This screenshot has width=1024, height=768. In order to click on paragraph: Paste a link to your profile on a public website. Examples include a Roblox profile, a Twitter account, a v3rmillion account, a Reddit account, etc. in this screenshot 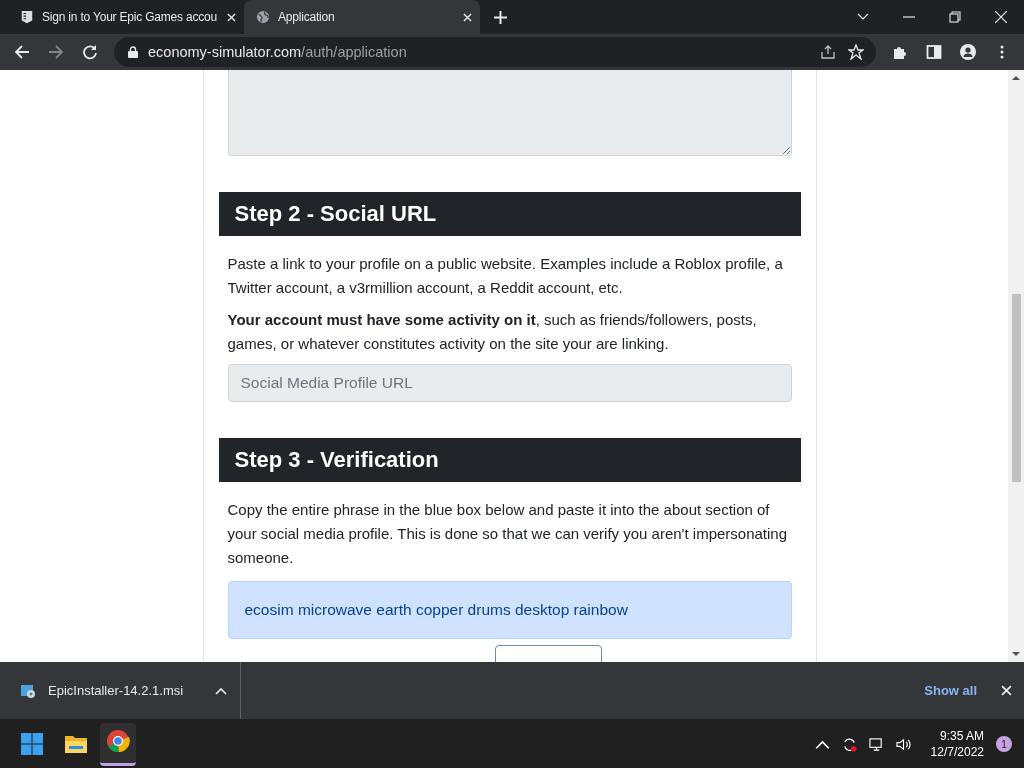, I will do `click(505, 275)`.